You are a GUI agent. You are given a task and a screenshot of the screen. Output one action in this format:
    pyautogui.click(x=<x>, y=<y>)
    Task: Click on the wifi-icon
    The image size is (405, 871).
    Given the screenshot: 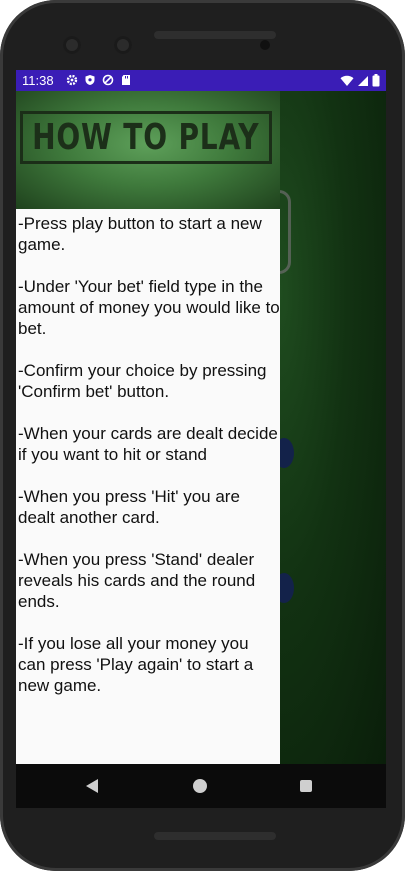 What is the action you would take?
    pyautogui.click(x=347, y=80)
    